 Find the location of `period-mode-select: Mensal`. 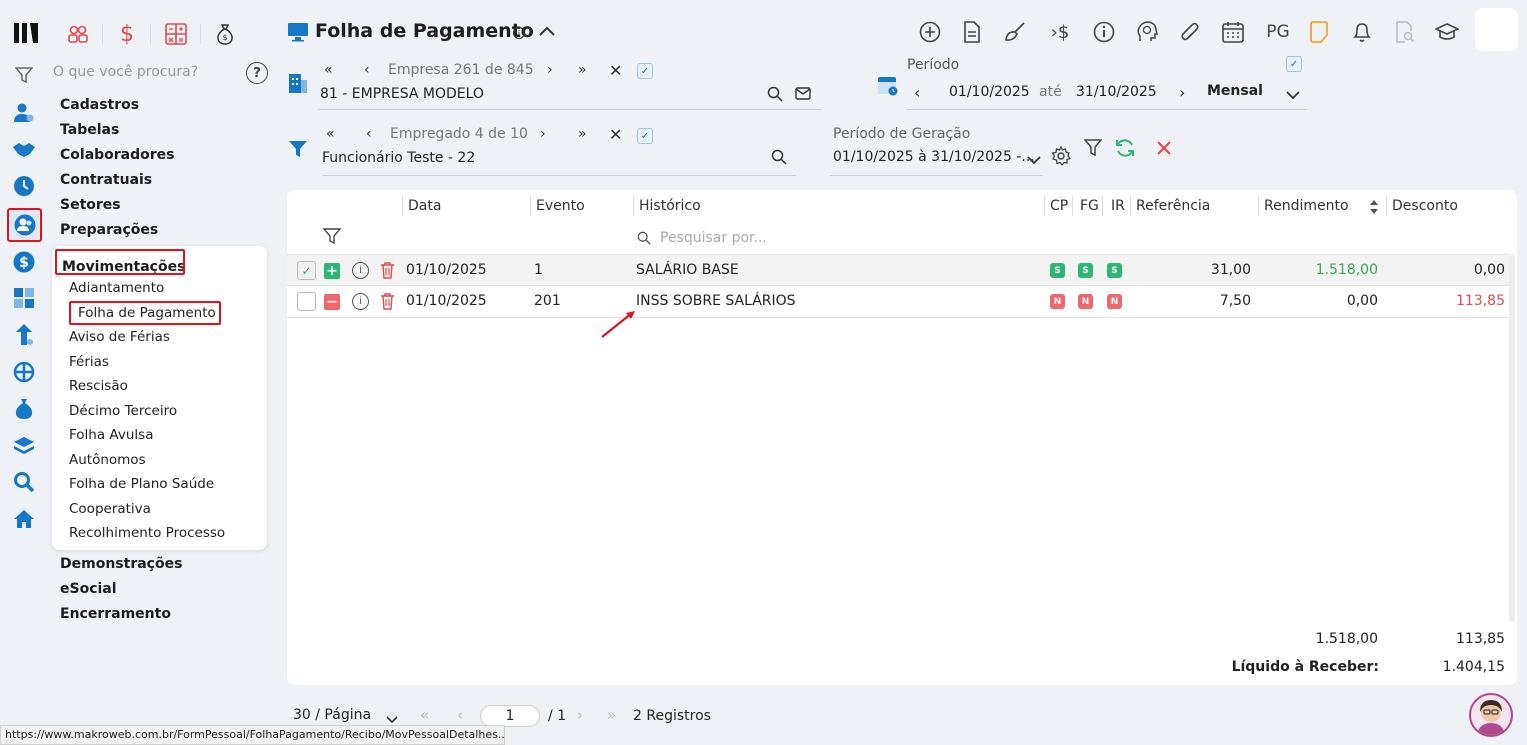

period-mode-select: Mensal is located at coordinates (1235, 91).